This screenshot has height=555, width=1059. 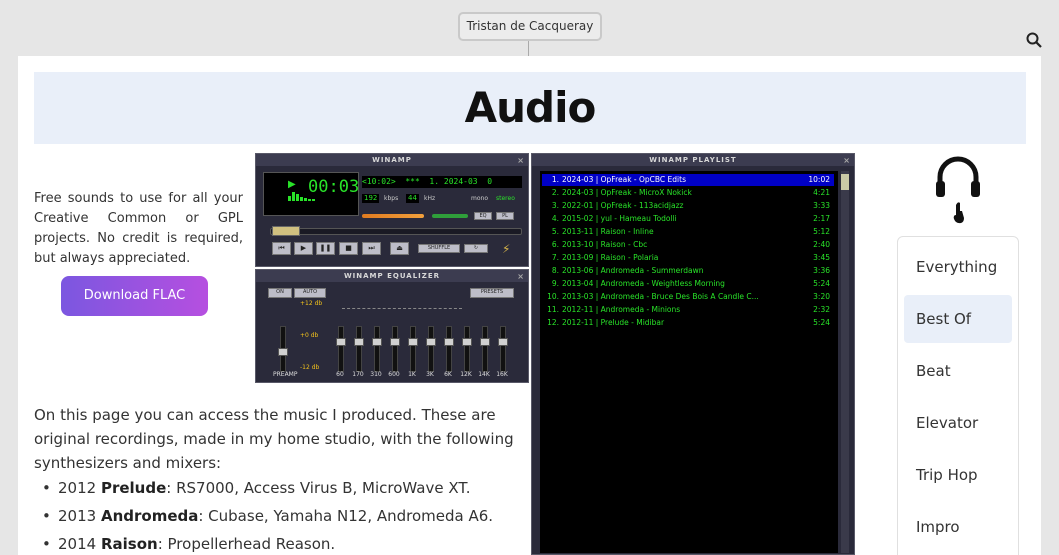 I want to click on playlist-row-duration: 3:45, so click(x=821, y=257).